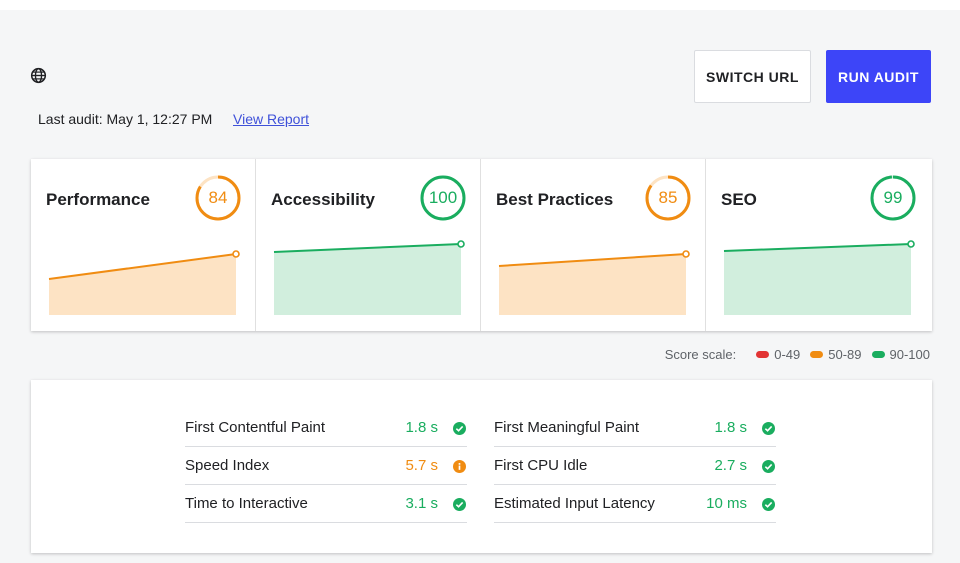 This screenshot has width=960, height=563. Describe the element at coordinates (38, 75) in the screenshot. I see `globe-icon` at that location.